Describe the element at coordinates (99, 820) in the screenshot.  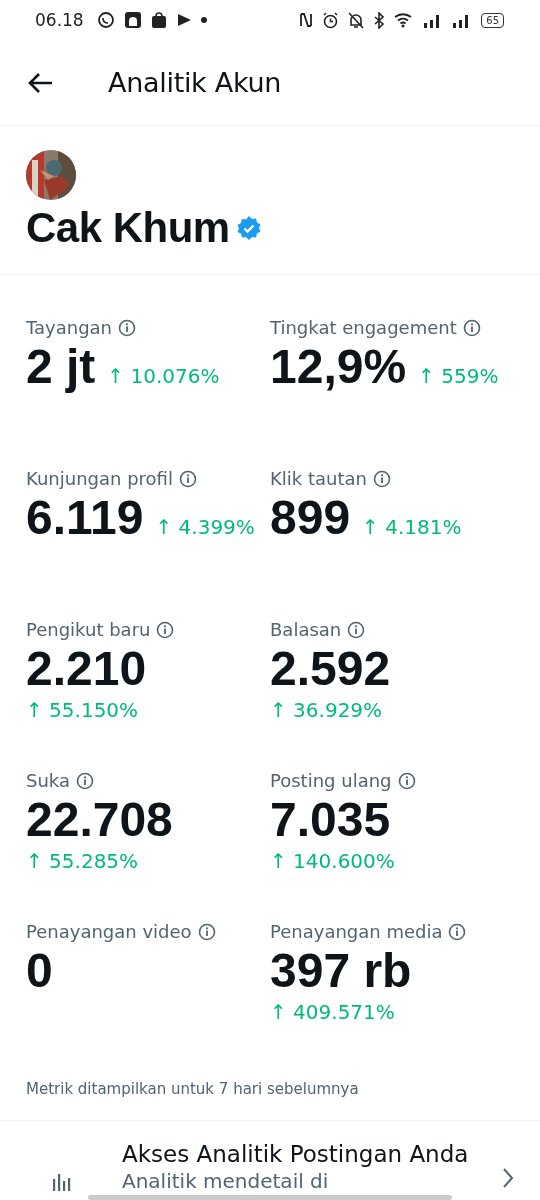
I see `metric-value: 22.708` at that location.